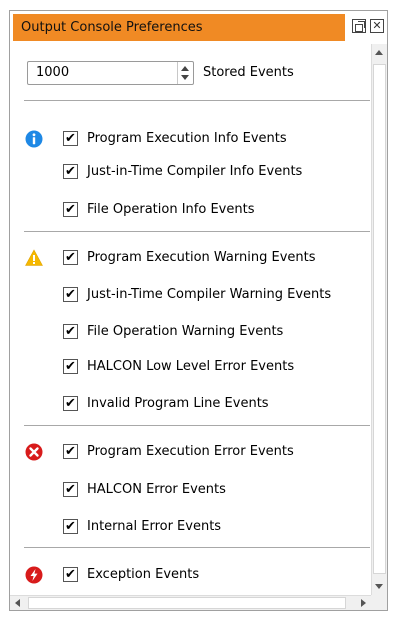 Image resolution: width=397 pixels, height=621 pixels. I want to click on event-label: File Operation Info Events, so click(171, 209).